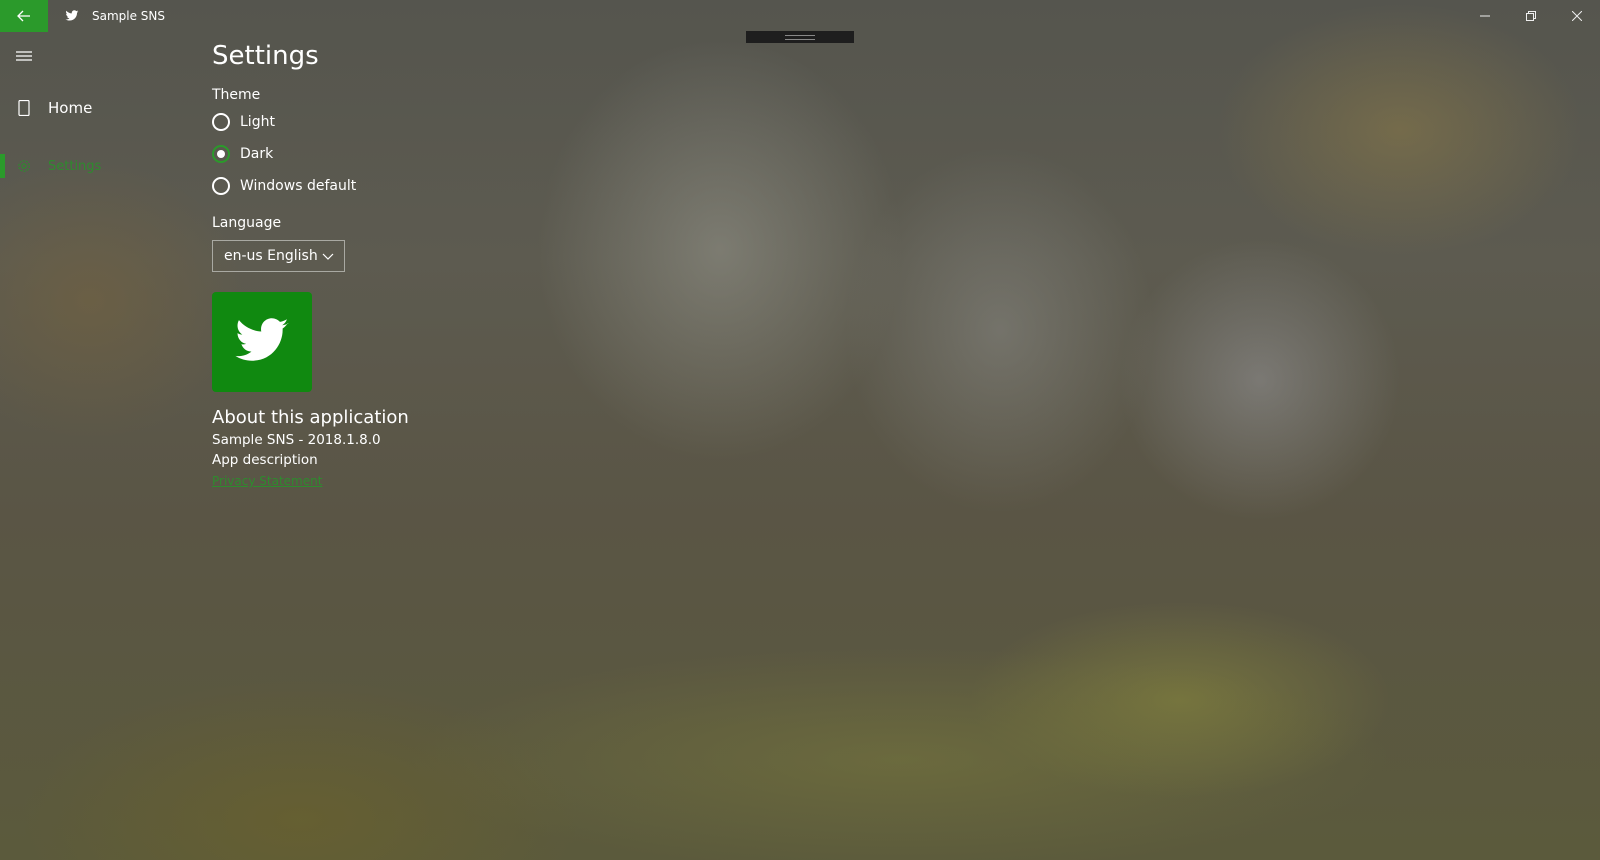 The width and height of the screenshot is (1600, 860). Describe the element at coordinates (267, 481) in the screenshot. I see `privacy-statement-link: Privacy Statement` at that location.